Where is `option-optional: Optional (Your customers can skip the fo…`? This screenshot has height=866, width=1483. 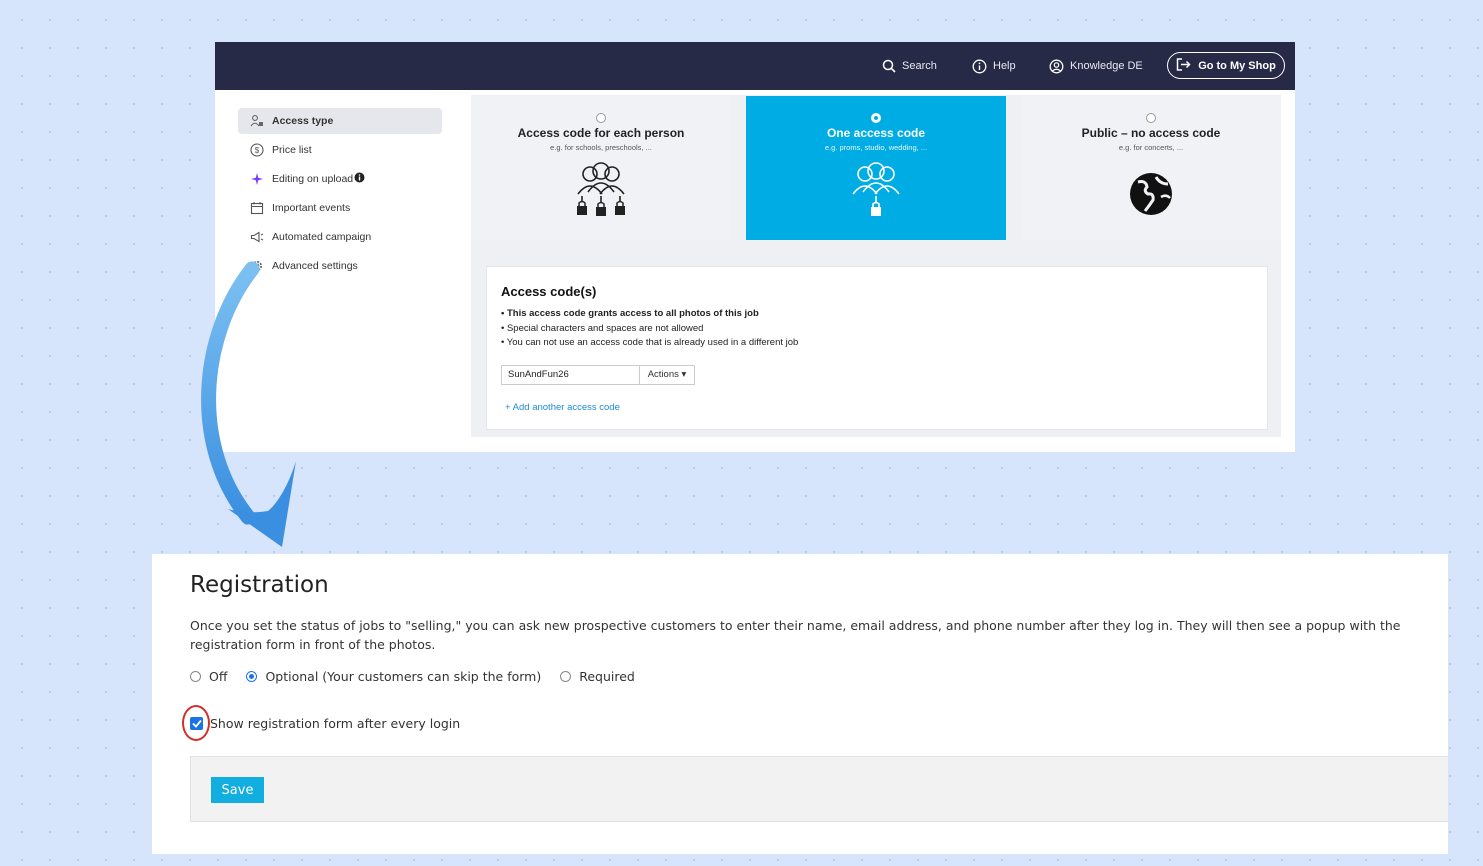 option-optional: Optional (Your customers can skip the fo… is located at coordinates (393, 676).